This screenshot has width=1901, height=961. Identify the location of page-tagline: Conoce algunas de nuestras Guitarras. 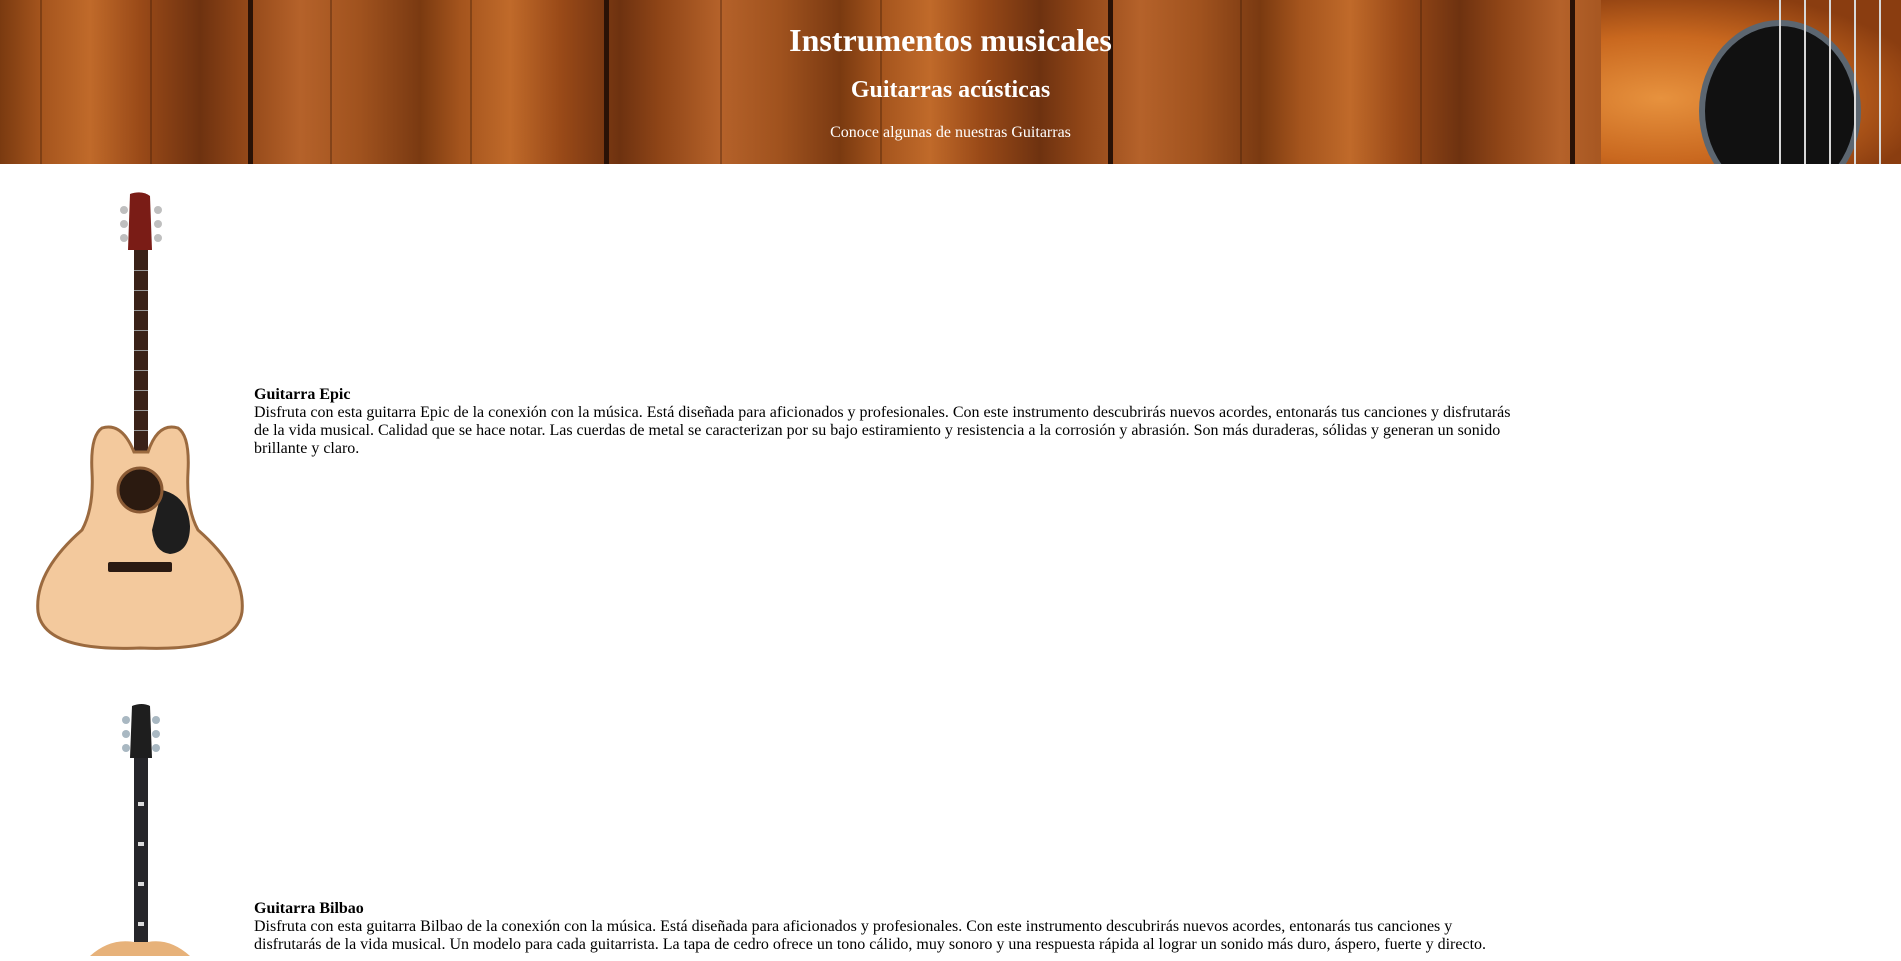
(950, 132).